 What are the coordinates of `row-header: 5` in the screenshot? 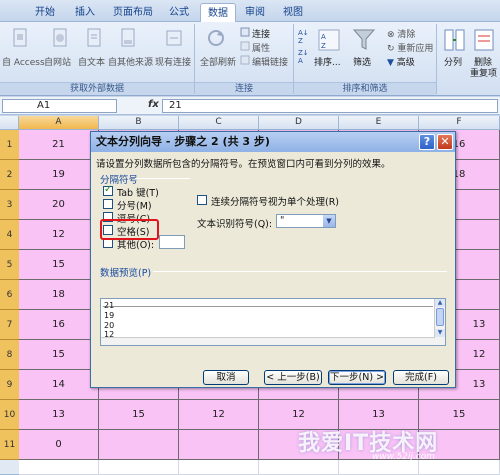 It's located at (9, 265).